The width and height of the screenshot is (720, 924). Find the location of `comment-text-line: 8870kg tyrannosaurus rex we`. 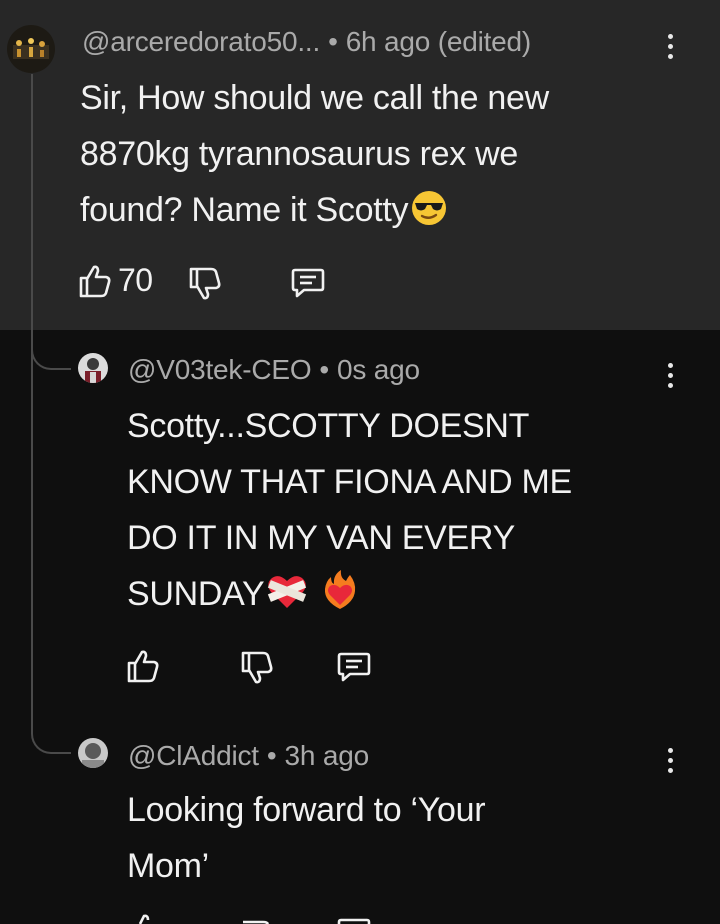

comment-text-line: 8870kg tyrannosaurus rex we is located at coordinates (299, 154).